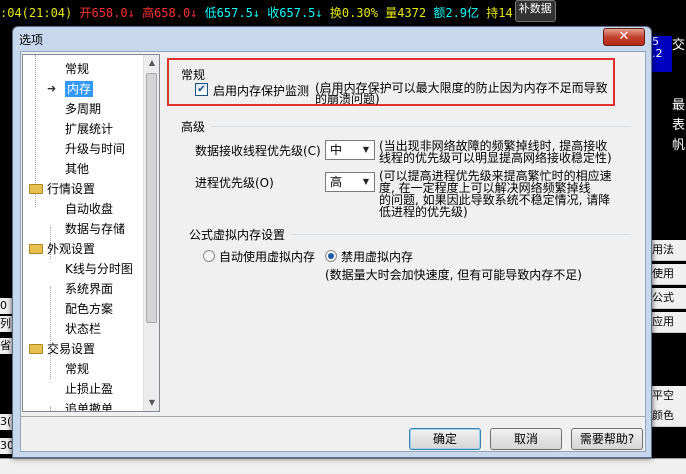 Image resolution: width=686 pixels, height=474 pixels. I want to click on section-advanced-title: 高级, so click(193, 127).